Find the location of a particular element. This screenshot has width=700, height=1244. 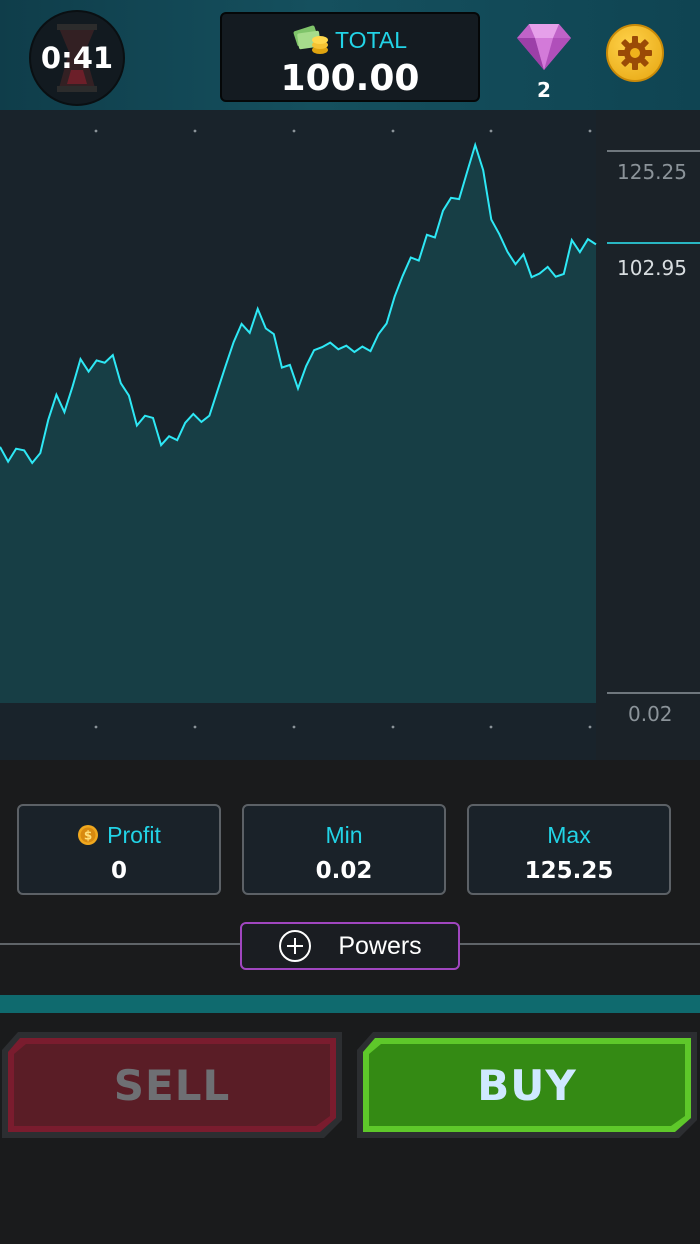

max-panel: Max 125.25 is located at coordinates (569, 849).